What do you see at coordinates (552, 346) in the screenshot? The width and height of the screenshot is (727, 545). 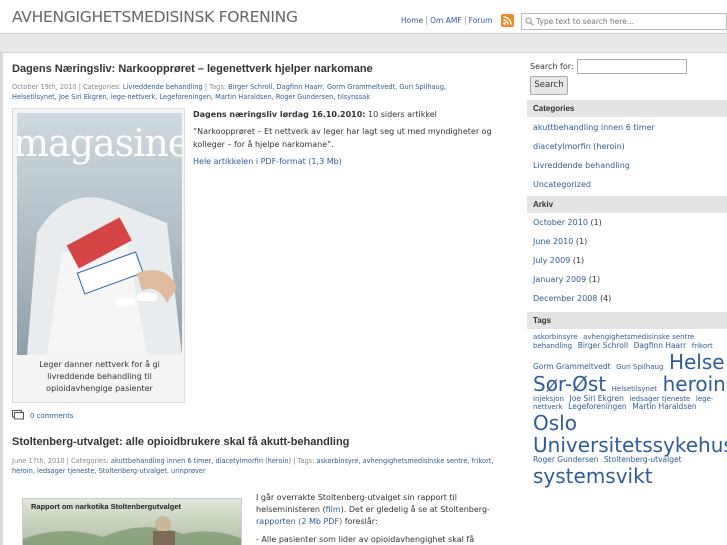 I see `tag-link: behandling` at bounding box center [552, 346].